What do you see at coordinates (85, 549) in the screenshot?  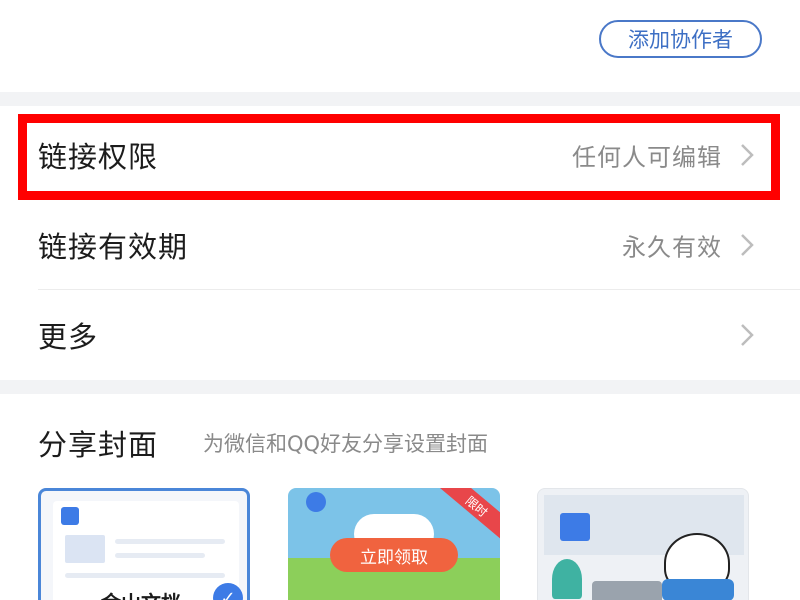 I see `image-placeholder-icon` at bounding box center [85, 549].